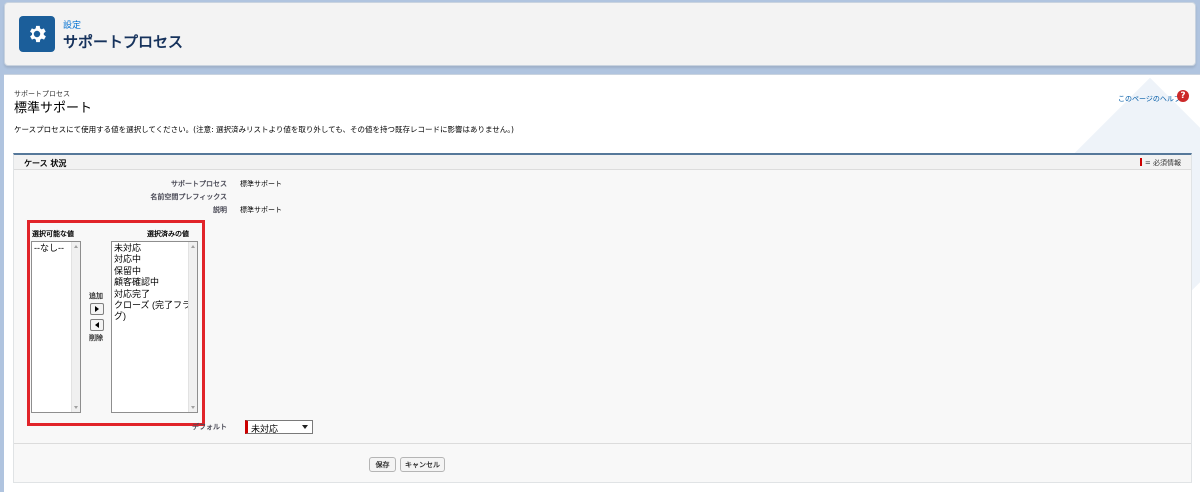 This screenshot has width=1200, height=492. What do you see at coordinates (382, 464) in the screenshot?
I see `save-button: 保存` at bounding box center [382, 464].